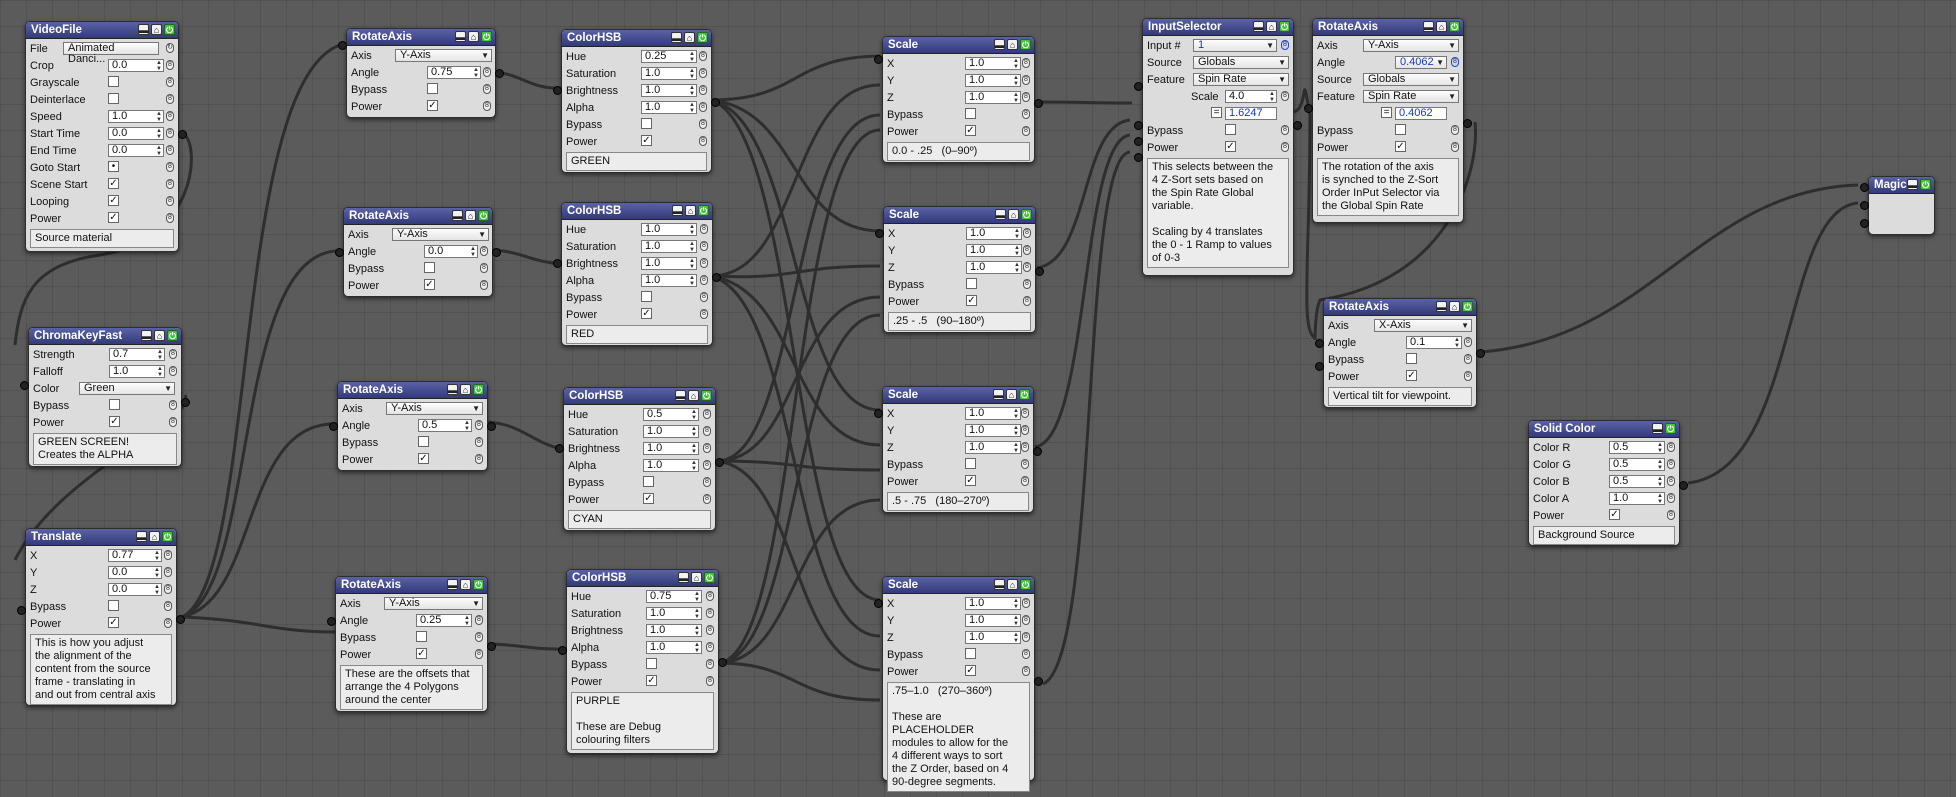  Describe the element at coordinates (1411, 79) in the screenshot. I see `source-select: Globals ▼` at that location.